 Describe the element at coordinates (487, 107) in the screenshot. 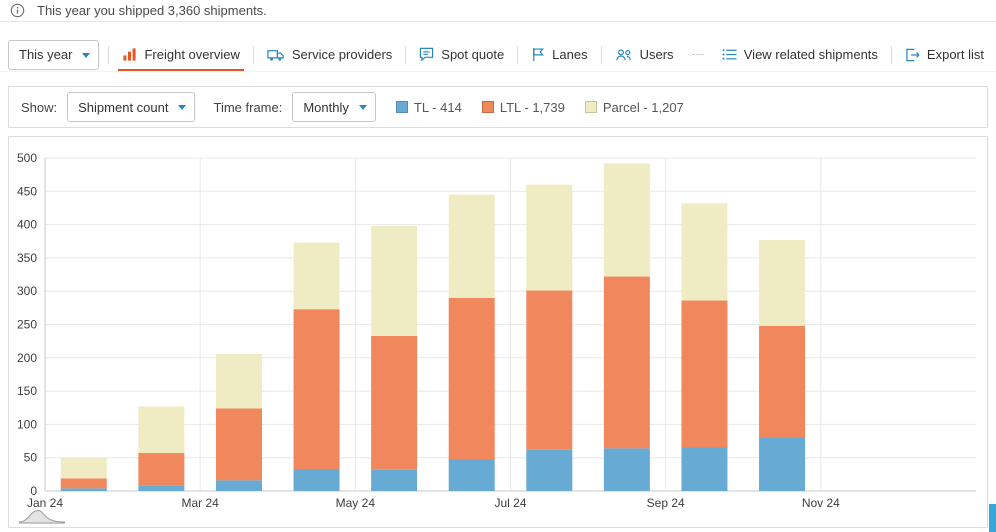

I see `ltl-swatch` at that location.